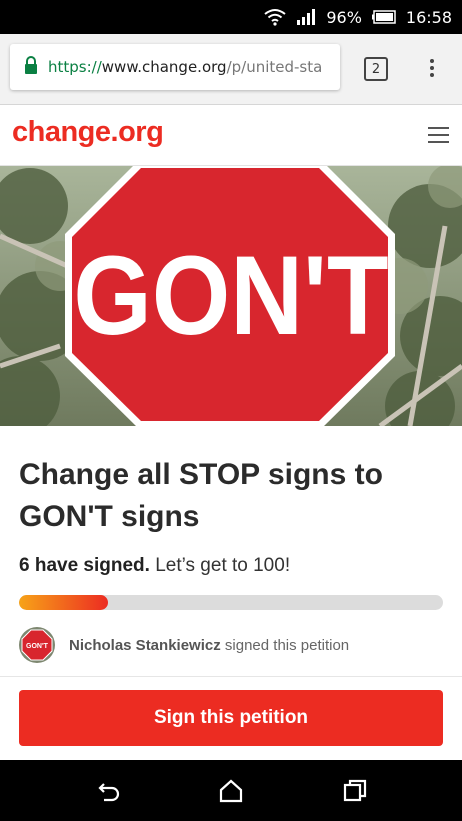  I want to click on url-path: /p/united-sta, so click(274, 67).